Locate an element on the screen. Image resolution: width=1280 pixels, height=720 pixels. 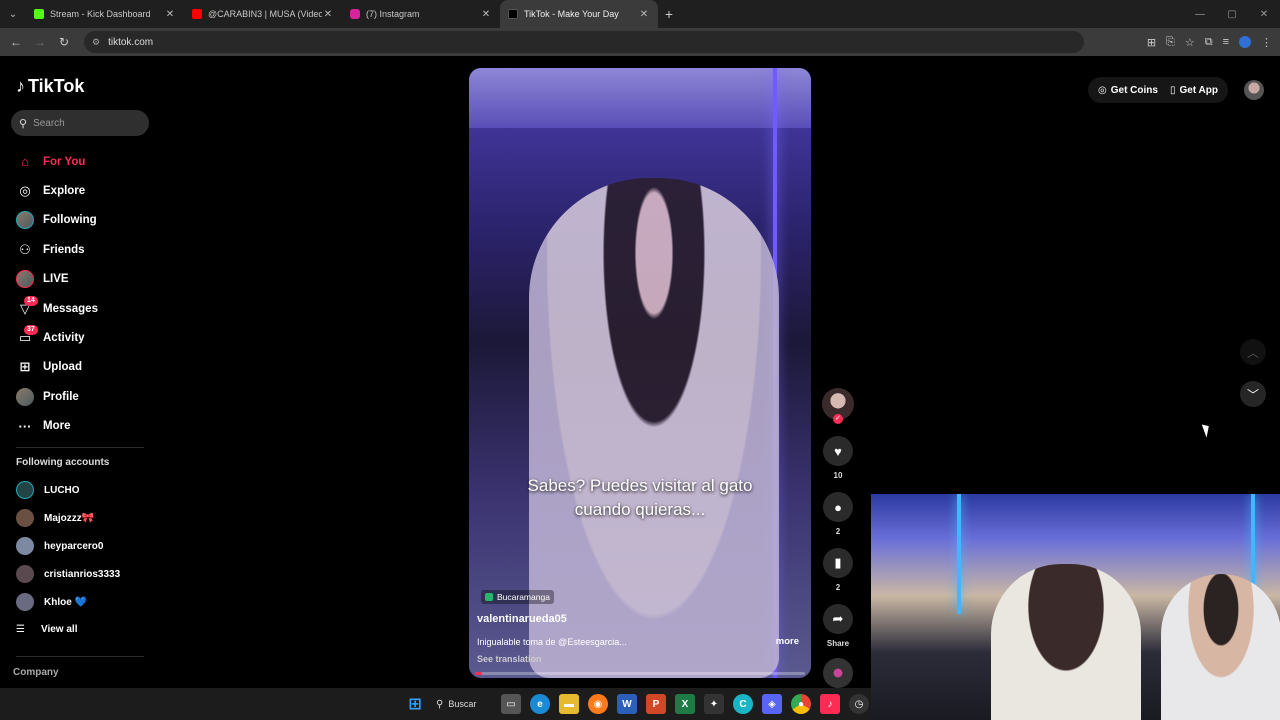
following-account-item: Khloe 💙 is located at coordinates (68, 602).